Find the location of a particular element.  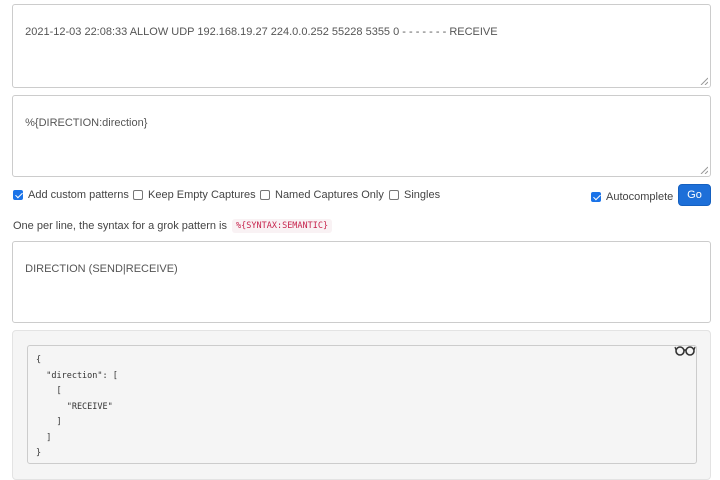

named-captures-only-label: Named Captures Only is located at coordinates (329, 195).